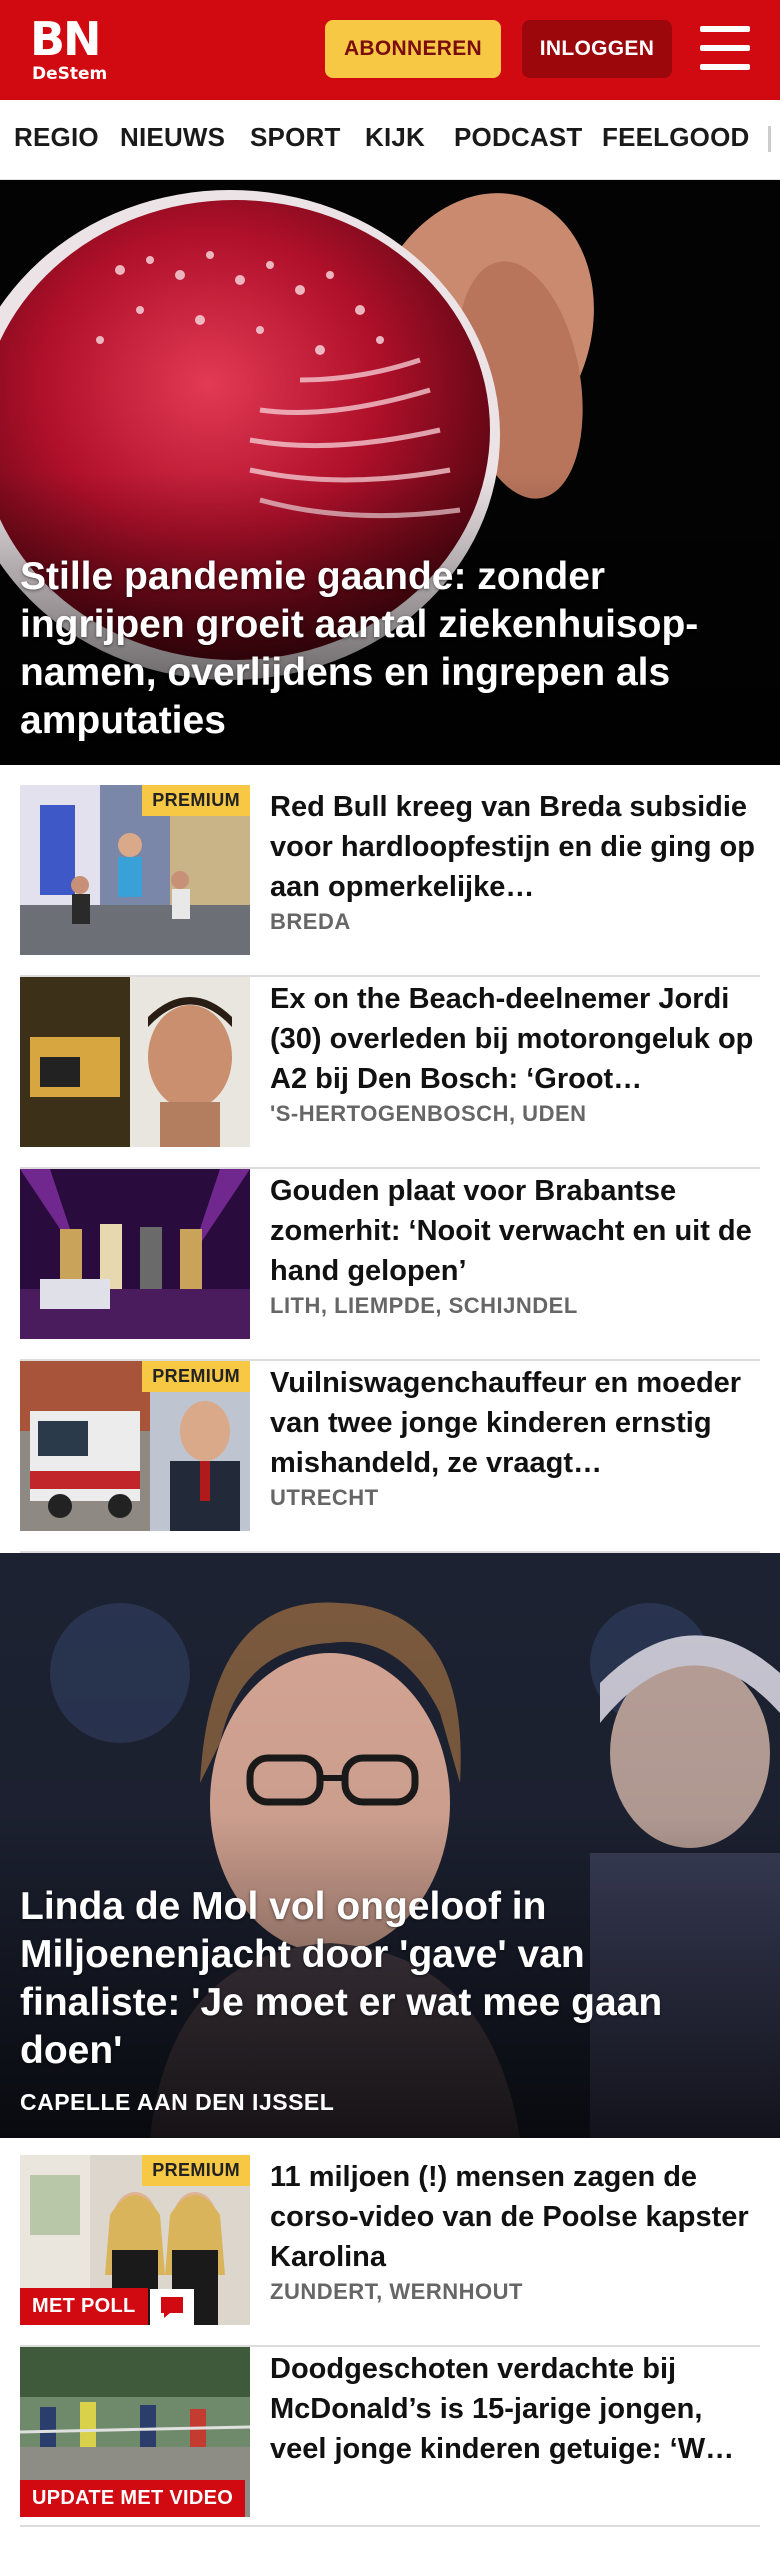  What do you see at coordinates (396, 2291) in the screenshot?
I see `article-location: ZUNDERT, WERNHOUT` at bounding box center [396, 2291].